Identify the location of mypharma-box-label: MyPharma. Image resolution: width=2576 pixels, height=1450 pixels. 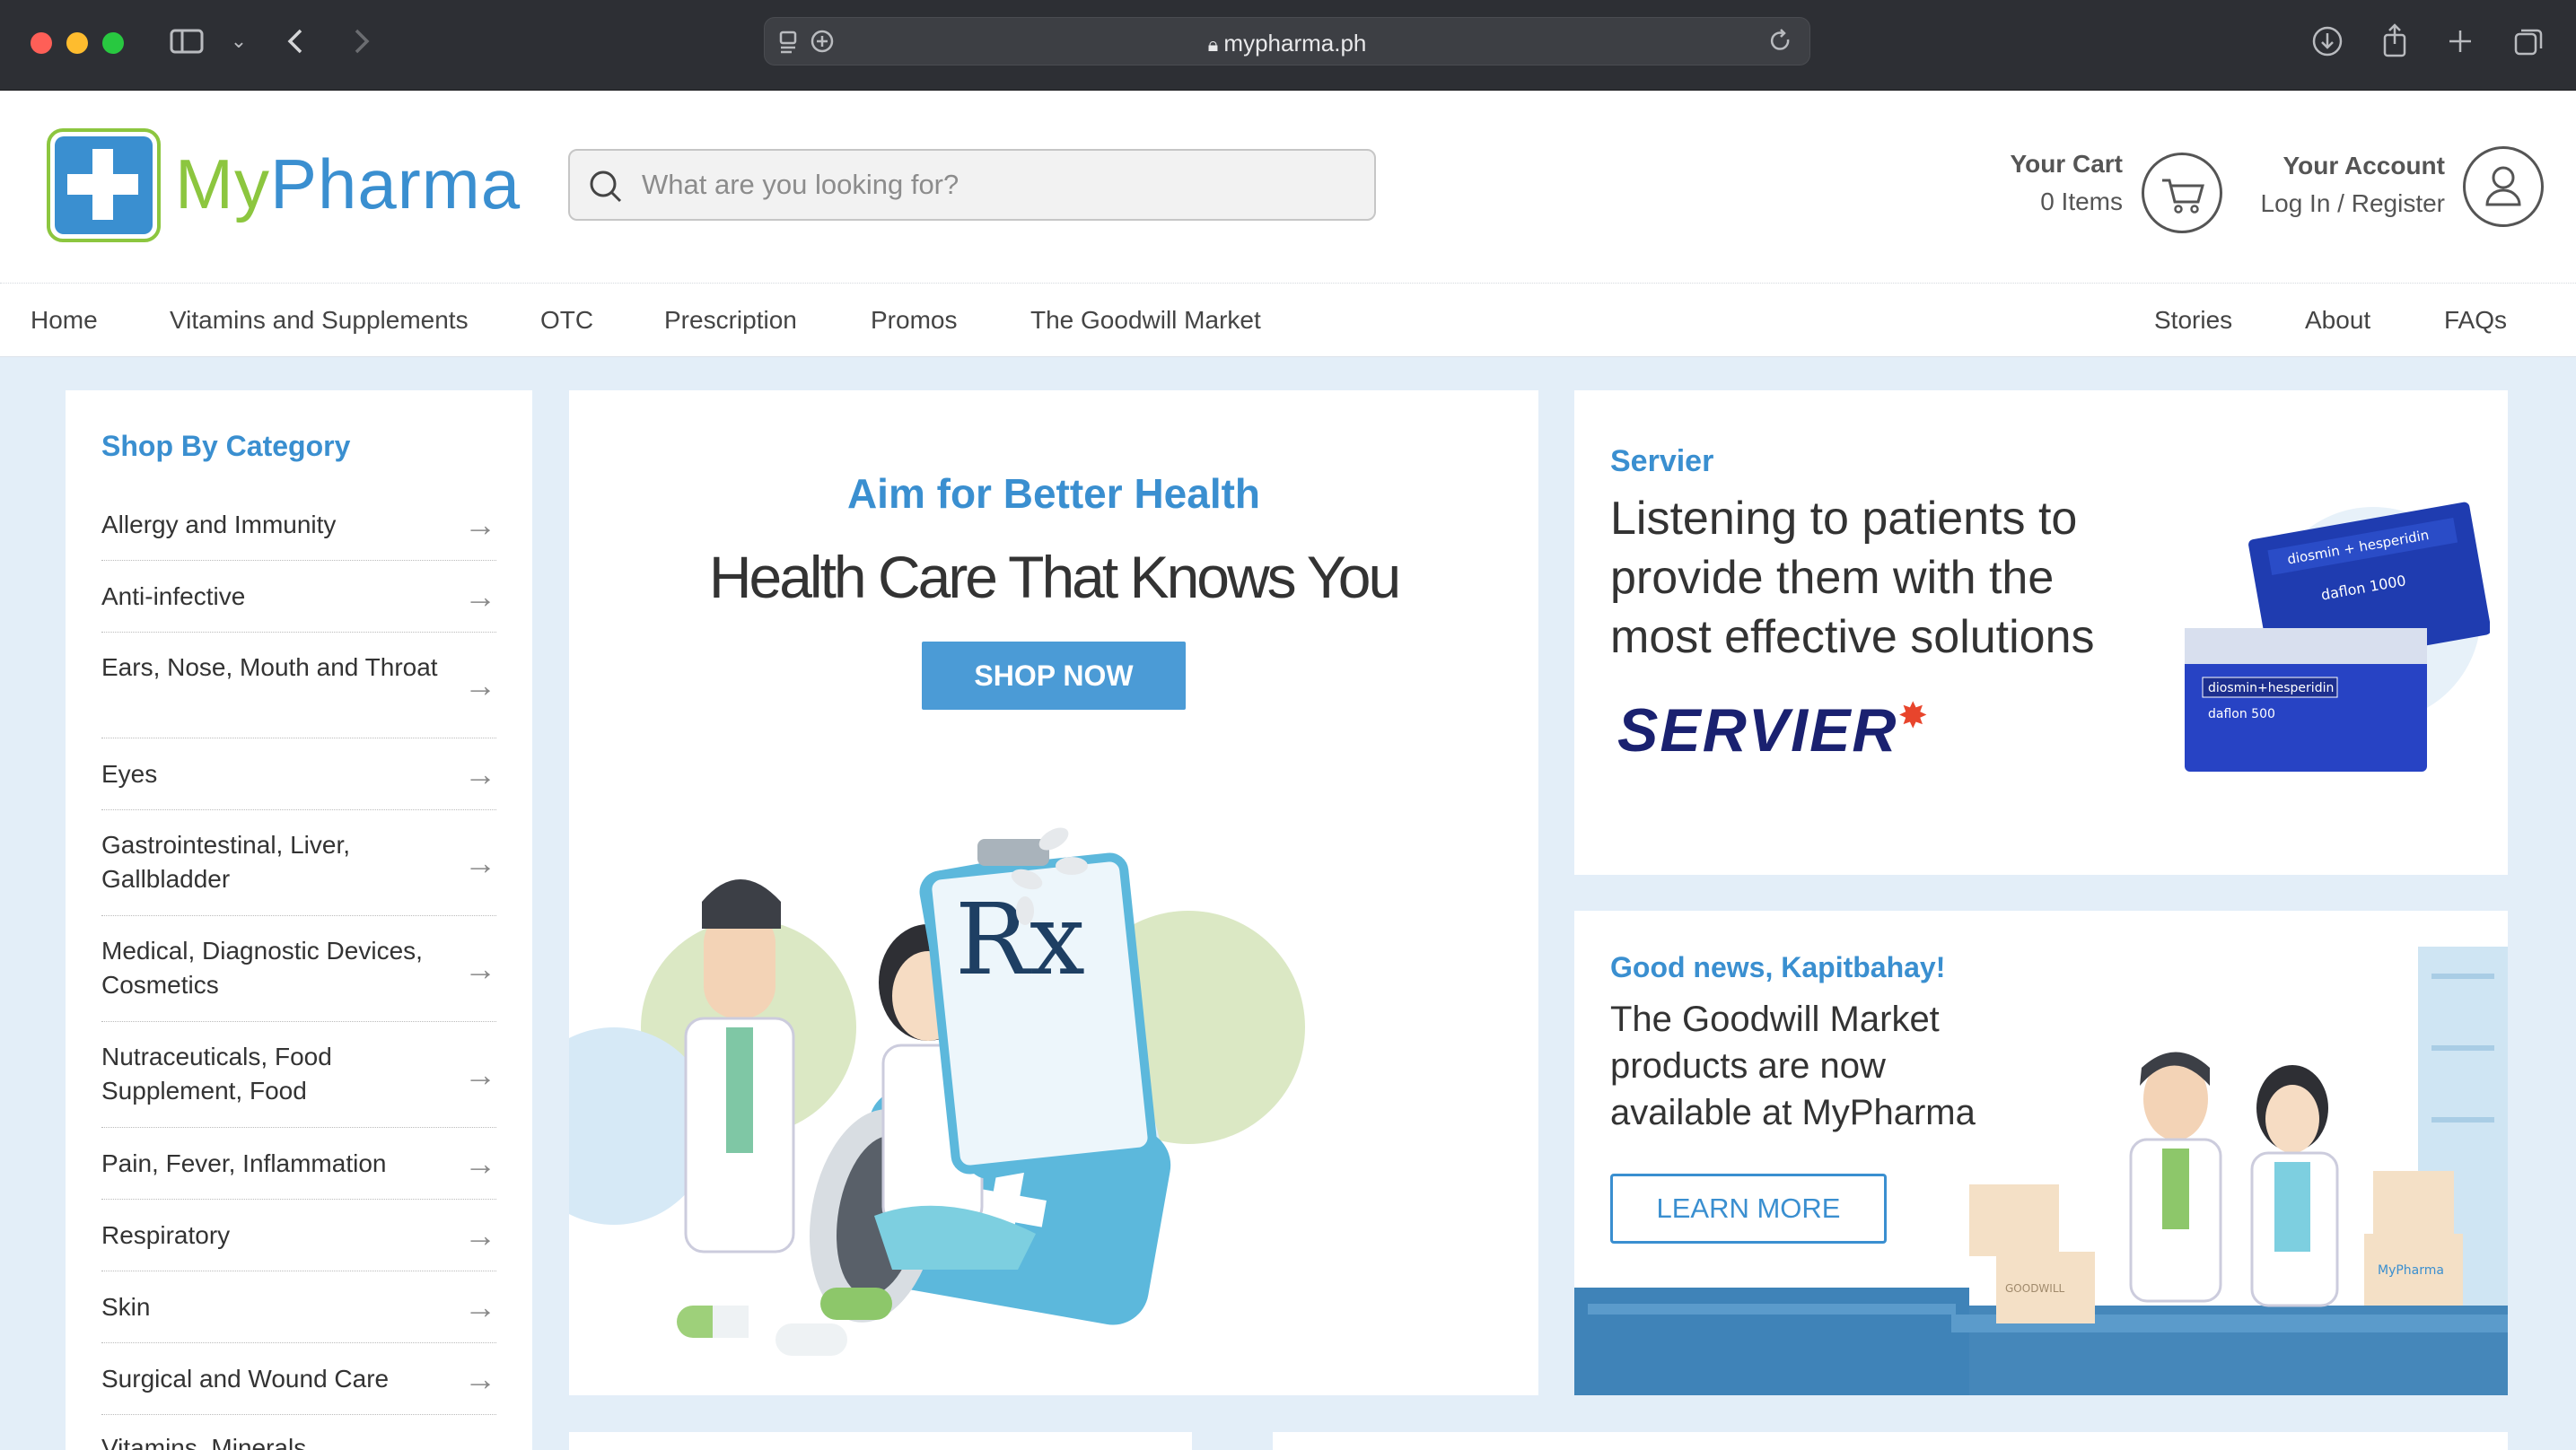
(2411, 1270).